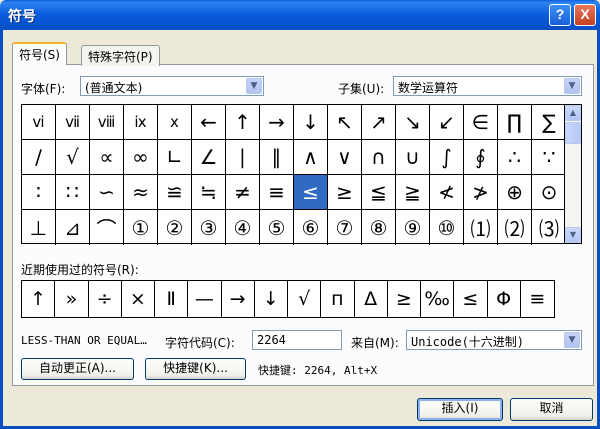 The image size is (600, 429). I want to click on recent-symbol-cell: ×, so click(138, 299).